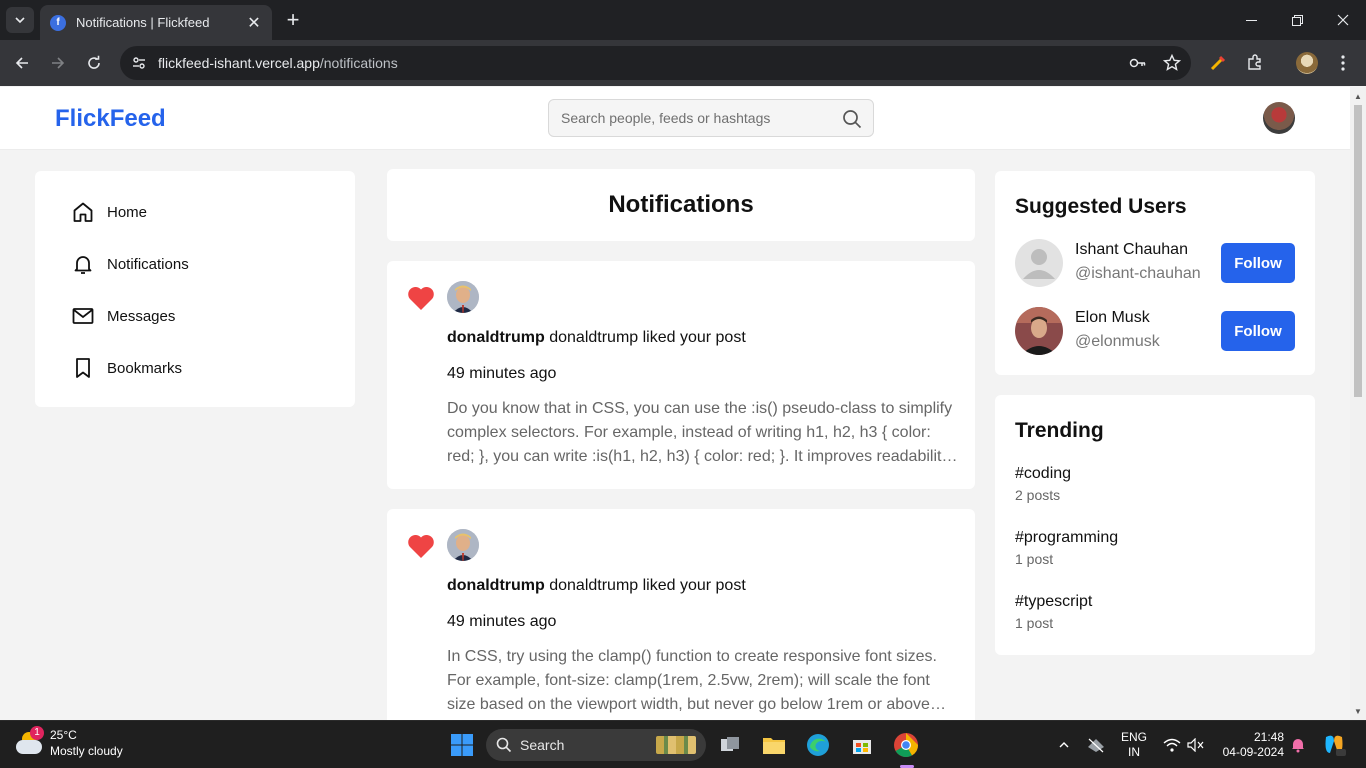  I want to click on minimize-icon, so click(1251, 20).